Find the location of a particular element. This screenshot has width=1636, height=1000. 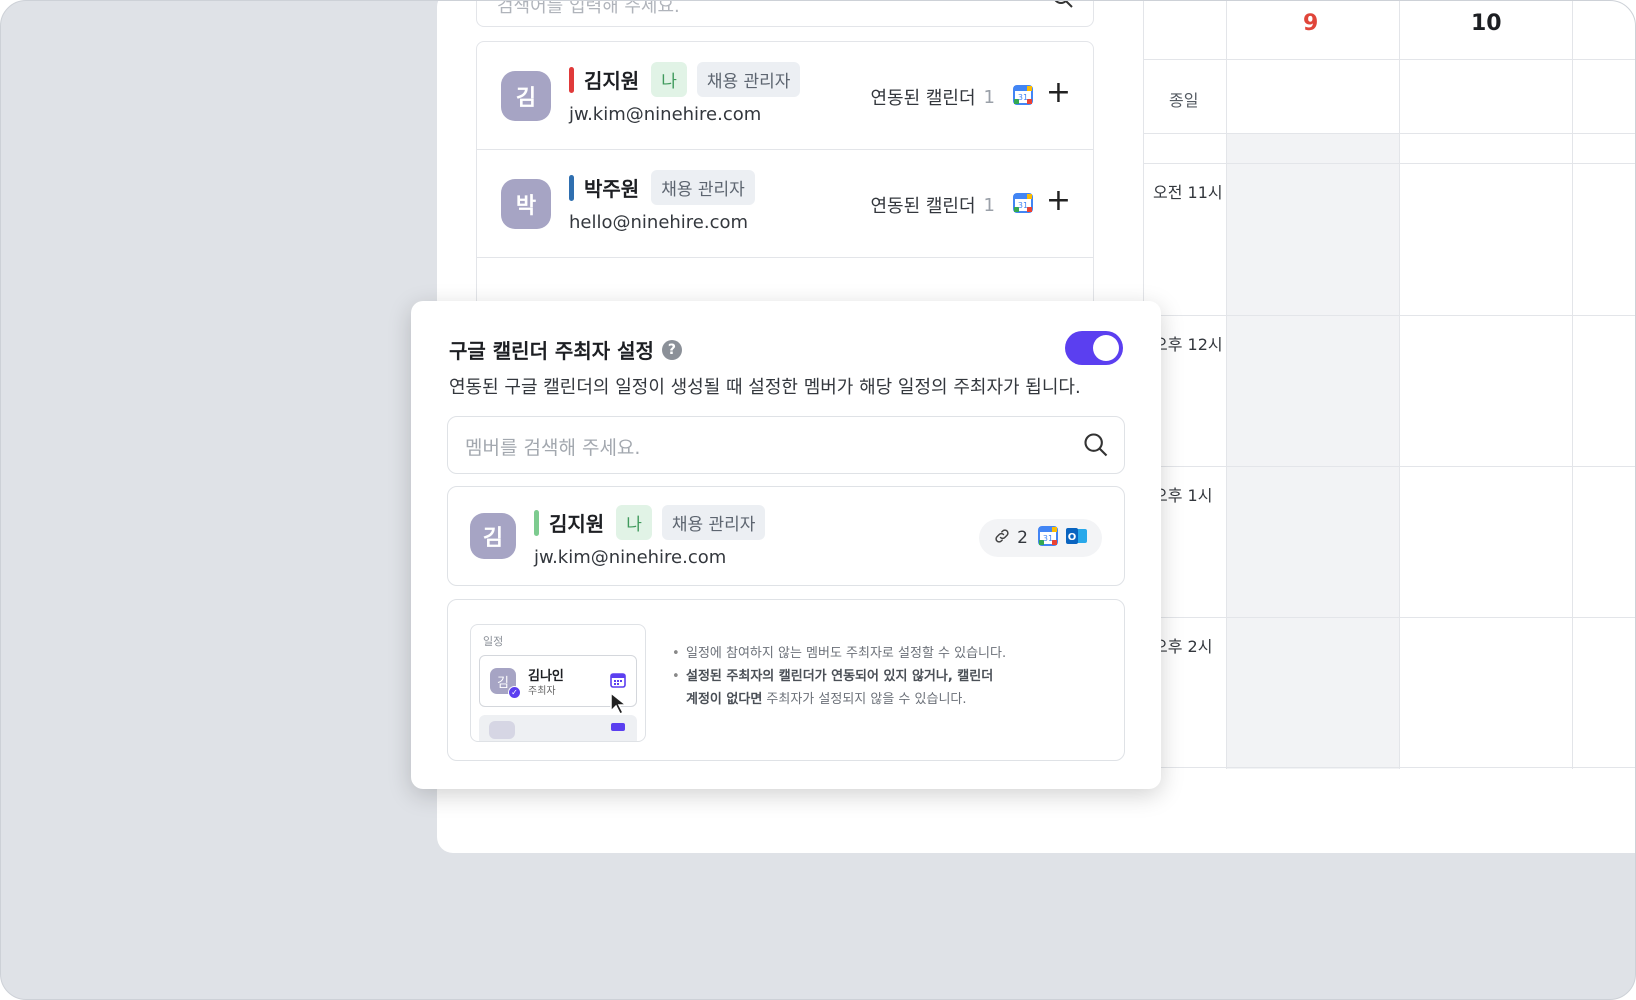

member-name: 박주원 is located at coordinates (612, 189).